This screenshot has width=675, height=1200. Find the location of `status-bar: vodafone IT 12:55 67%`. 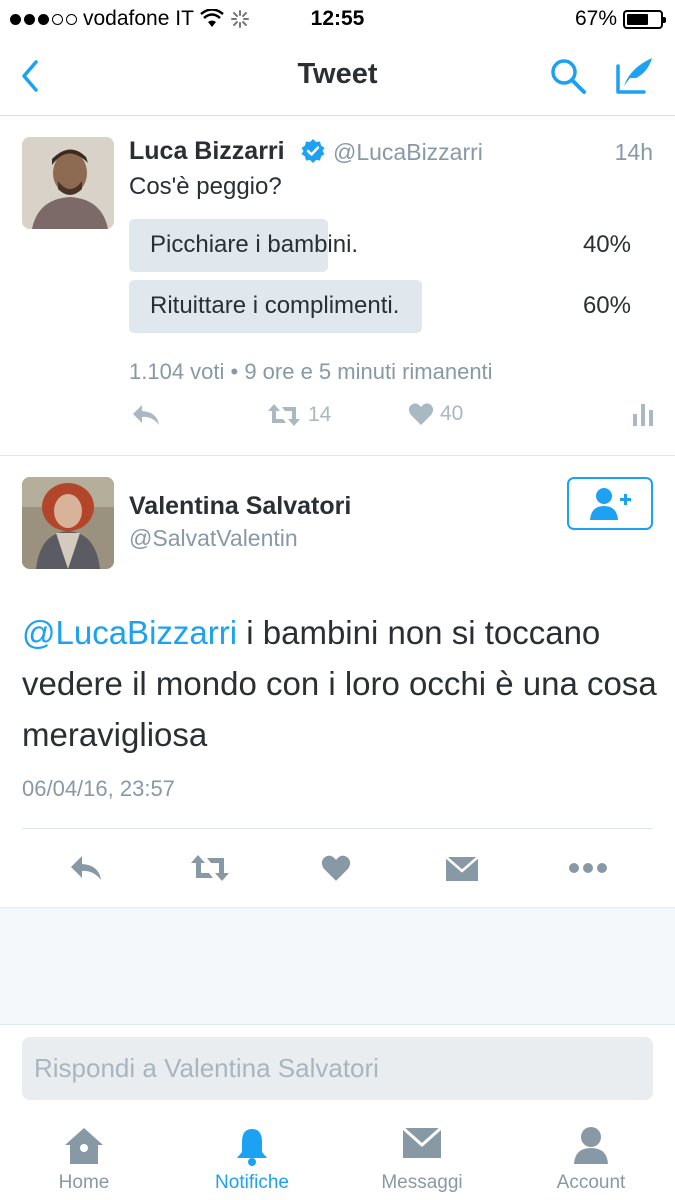

status-bar: vodafone IT 12:55 67% is located at coordinates (337, 19).